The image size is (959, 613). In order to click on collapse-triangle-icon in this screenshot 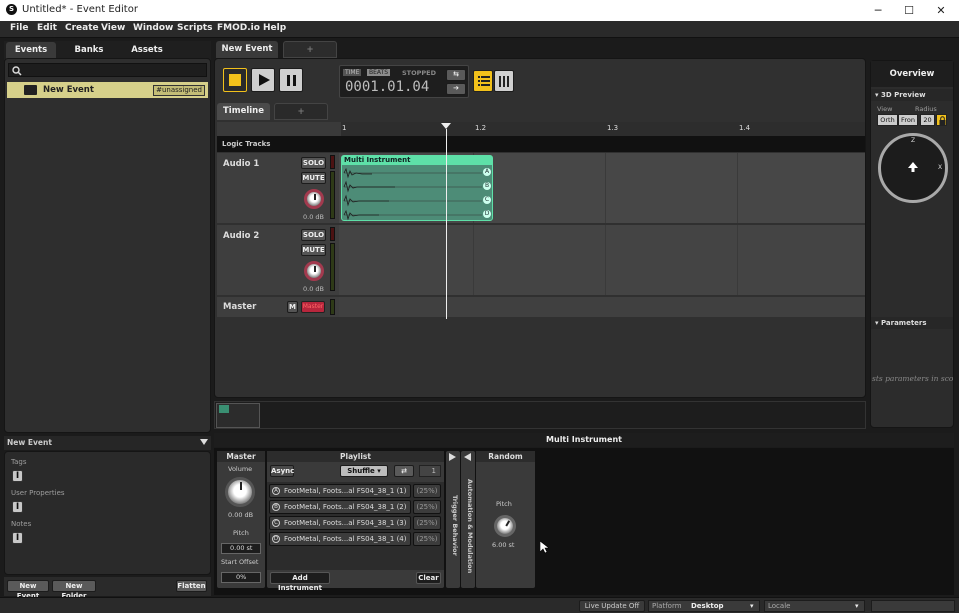, I will do `click(204, 442)`.